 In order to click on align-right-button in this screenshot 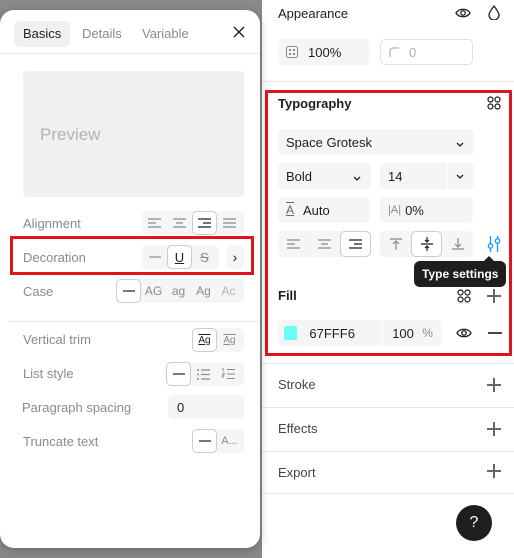, I will do `click(355, 244)`.